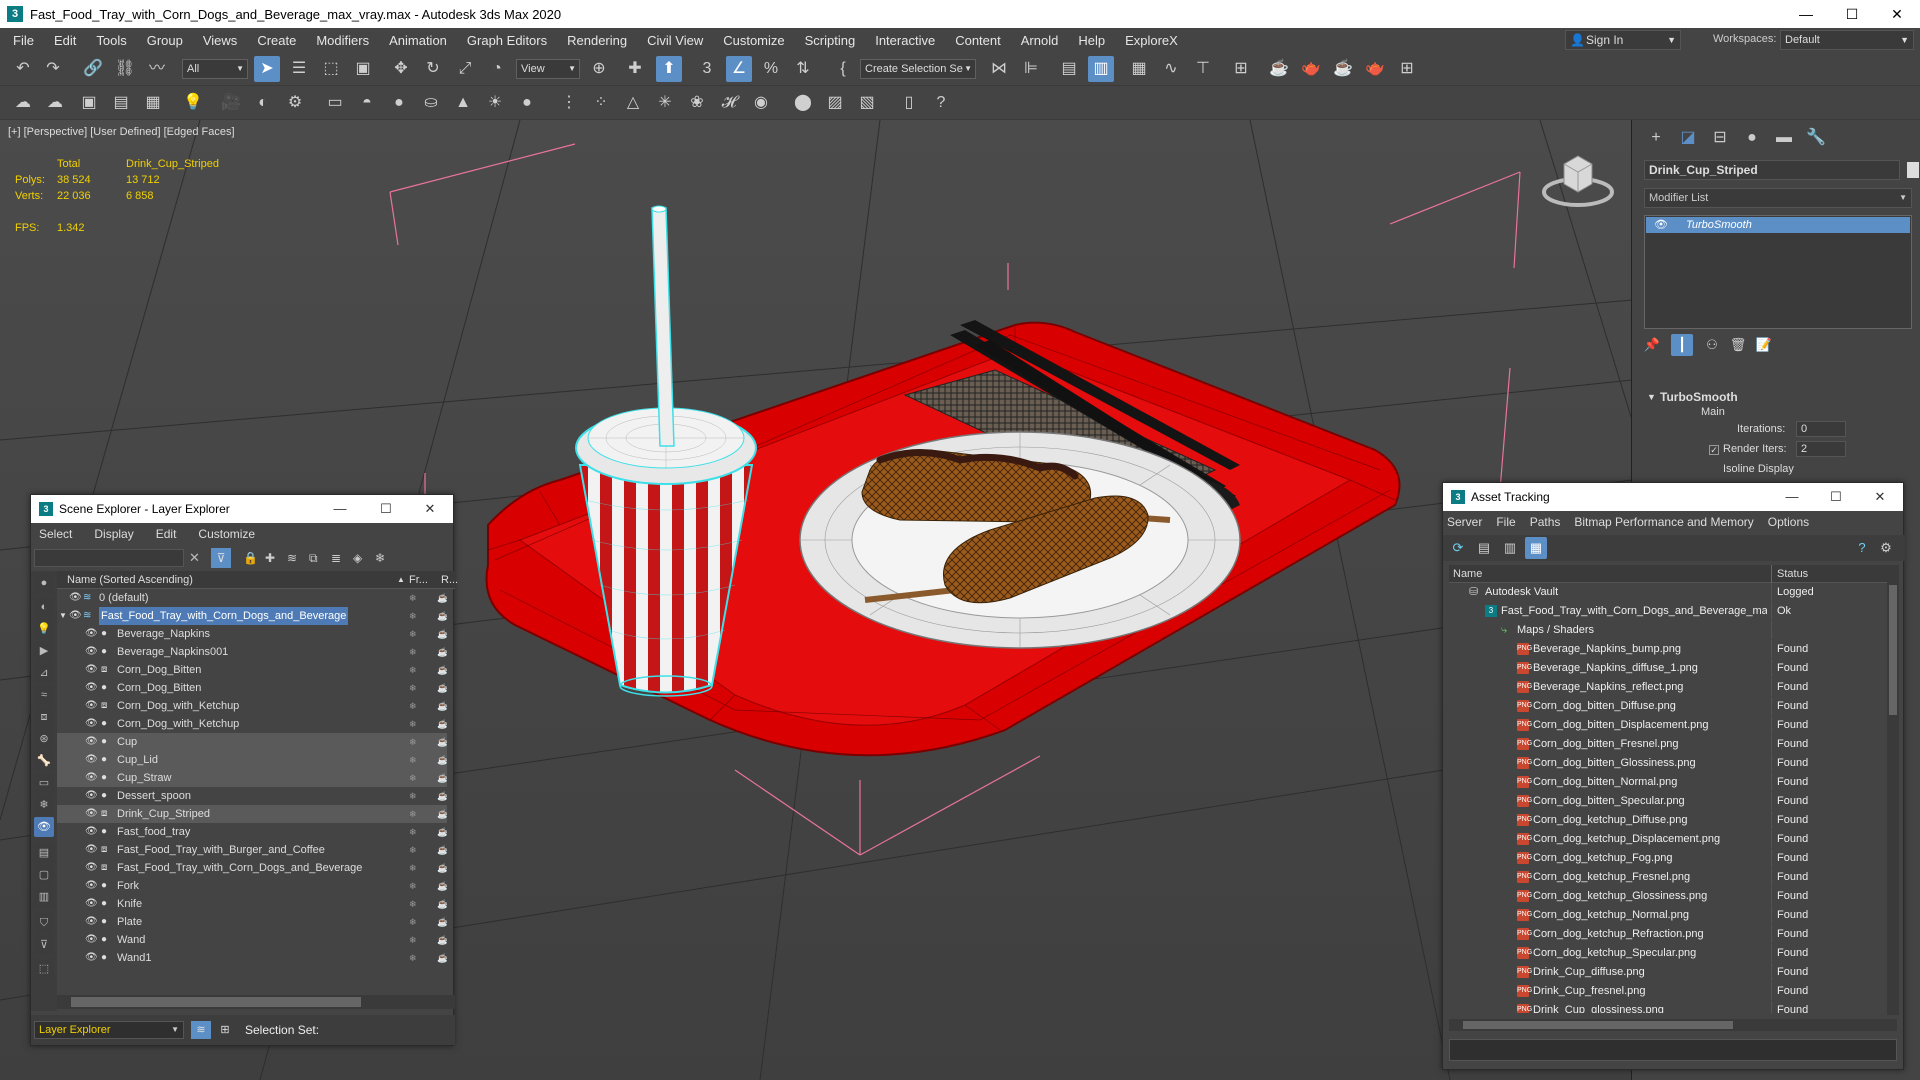 This screenshot has width=1920, height=1080. I want to click on asset-row: PNG Corn_dog_bitten_Fresnel.png Found, so click(1668, 744).